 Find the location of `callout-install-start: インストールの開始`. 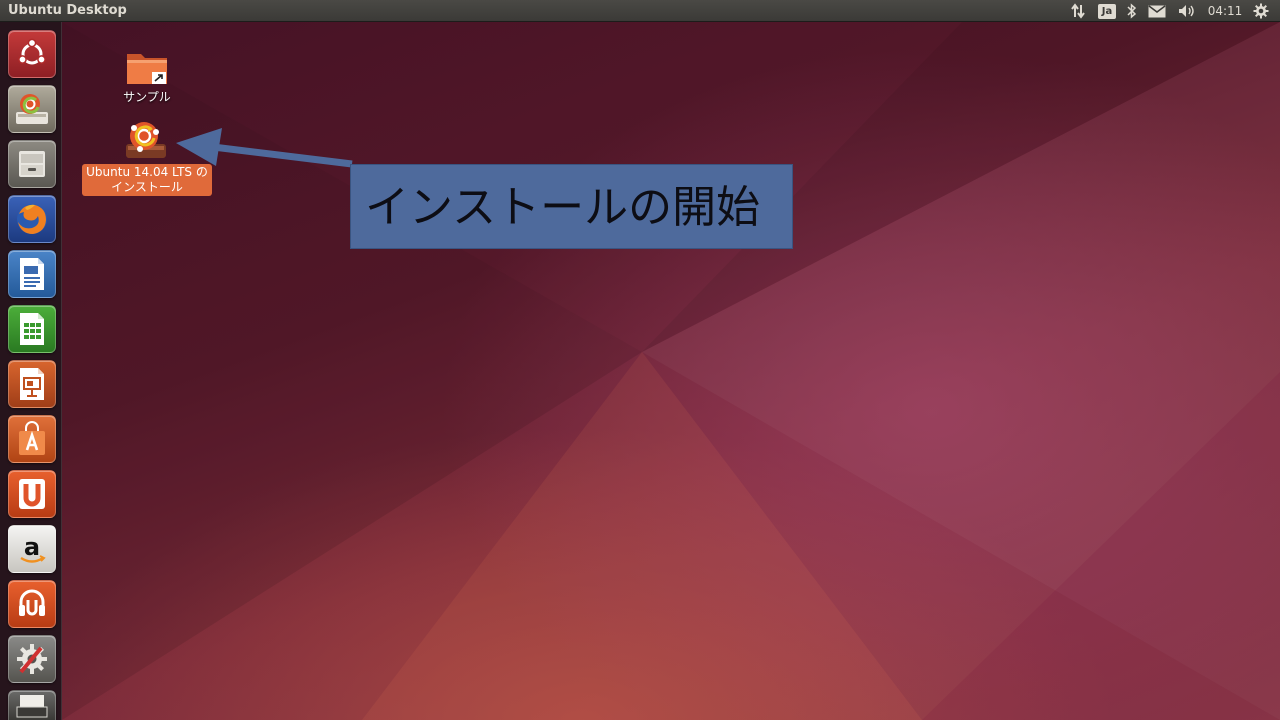

callout-install-start: インストールの開始 is located at coordinates (571, 206).